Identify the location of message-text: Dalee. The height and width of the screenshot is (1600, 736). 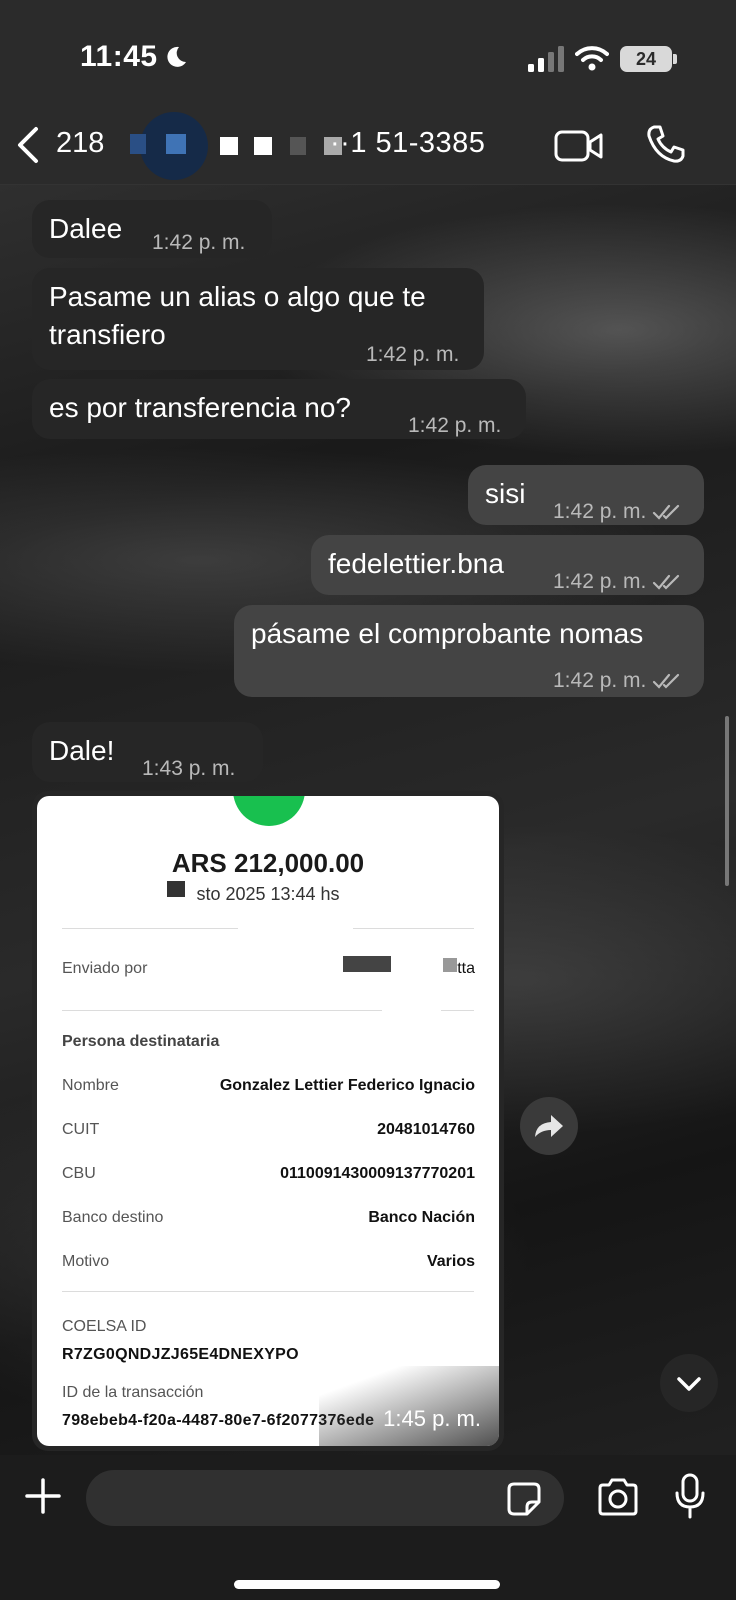
(86, 228).